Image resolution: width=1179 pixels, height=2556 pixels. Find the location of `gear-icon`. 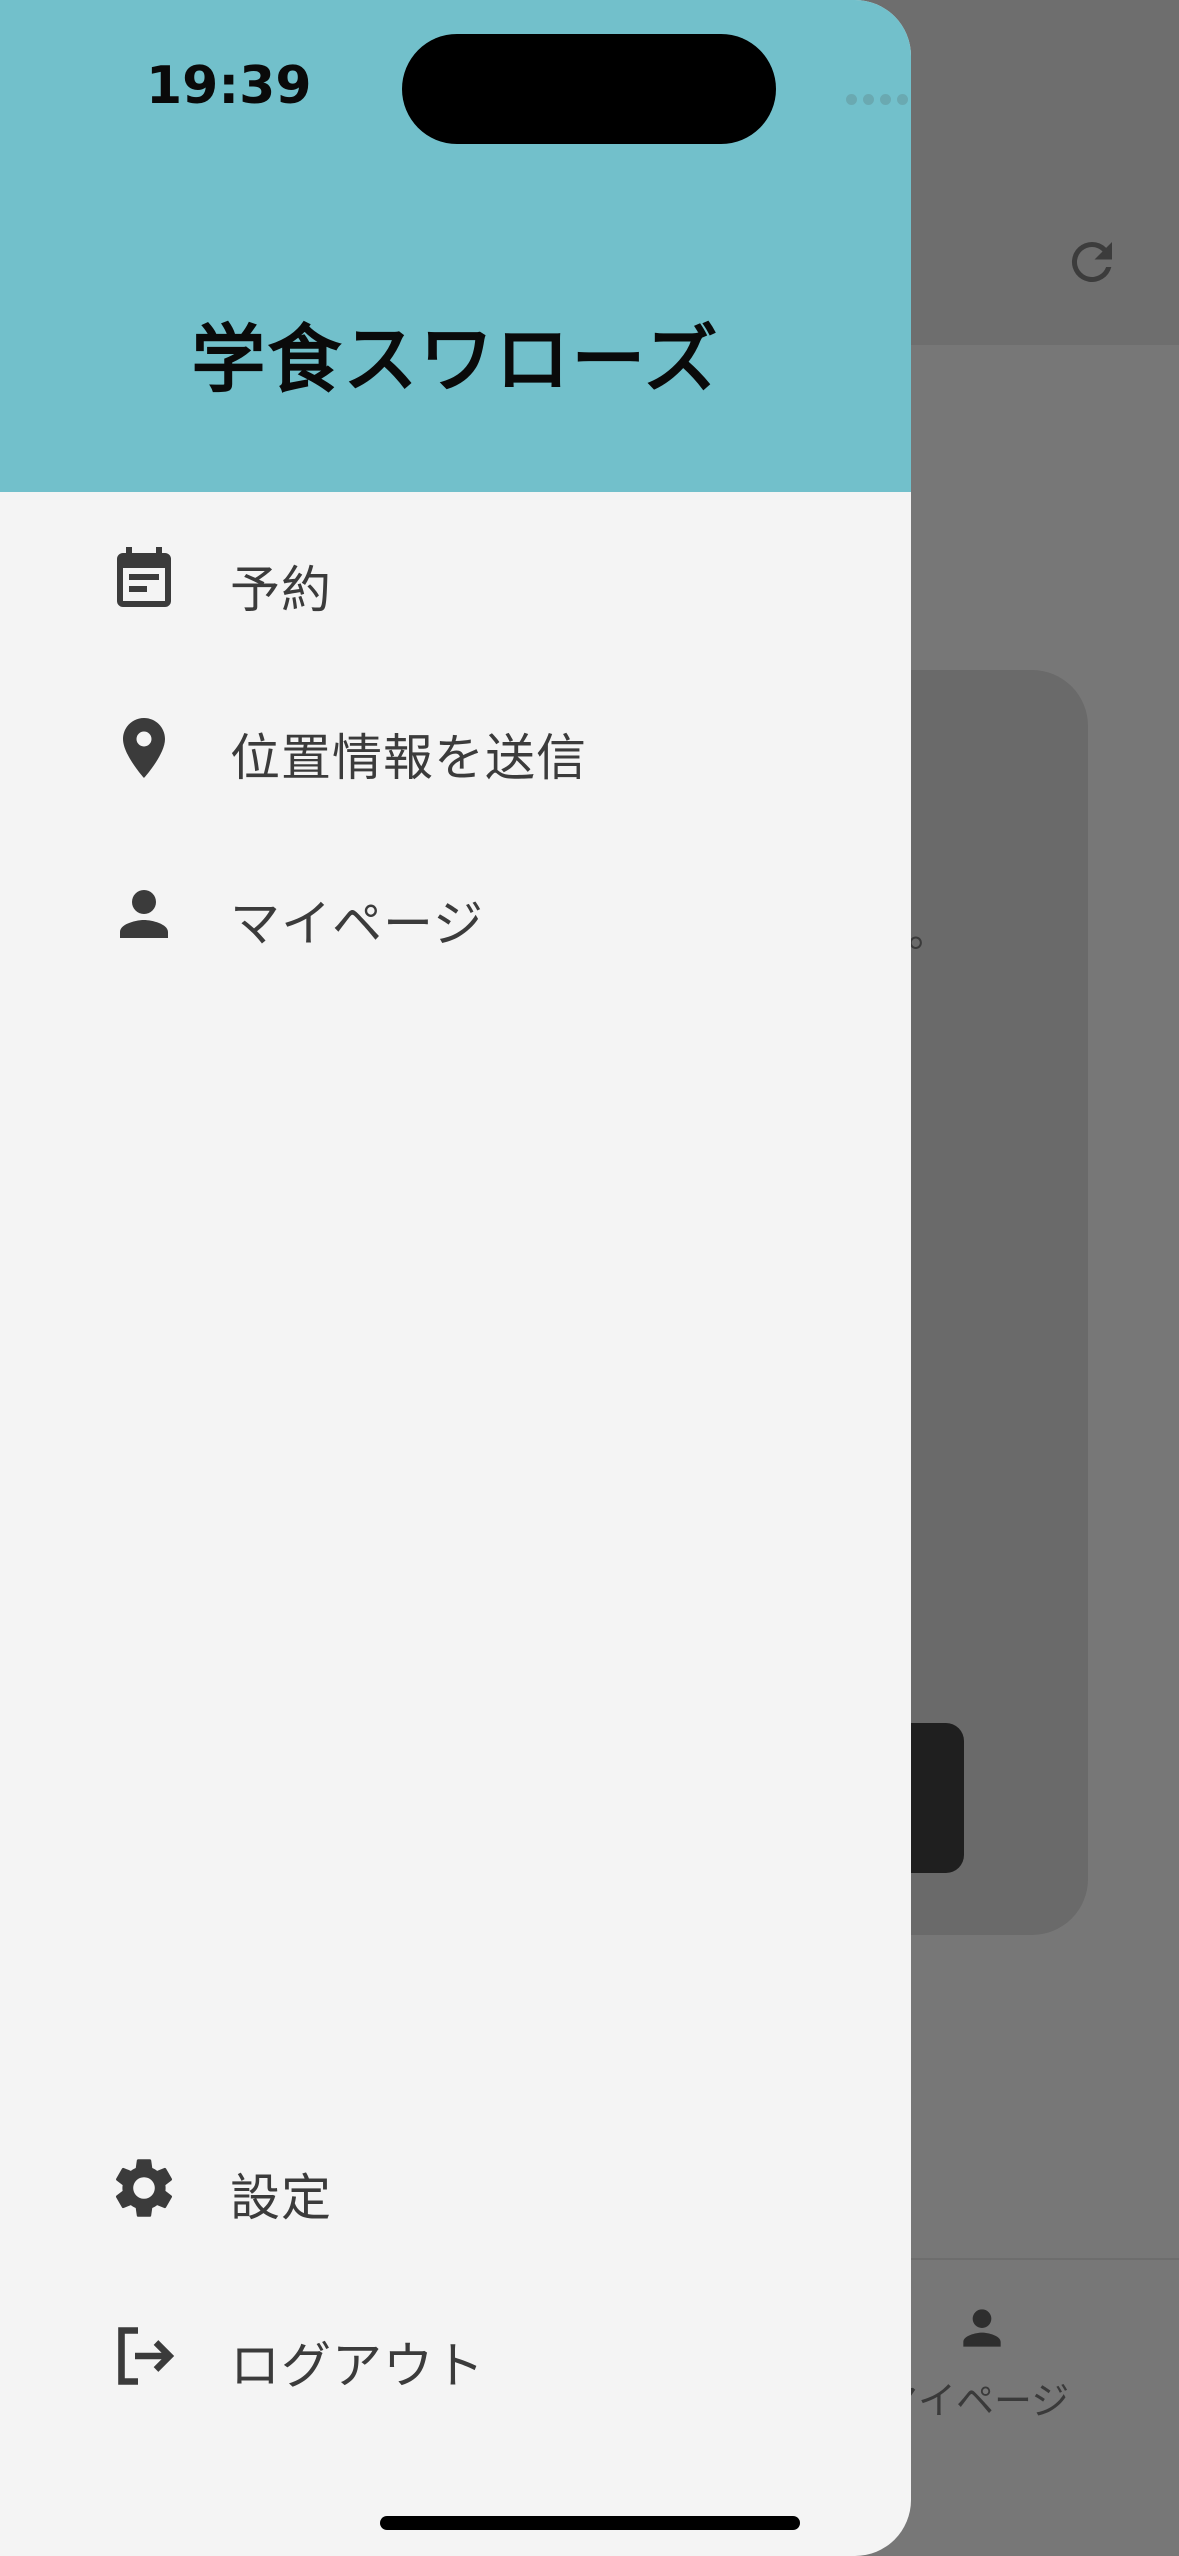

gear-icon is located at coordinates (144, 2188).